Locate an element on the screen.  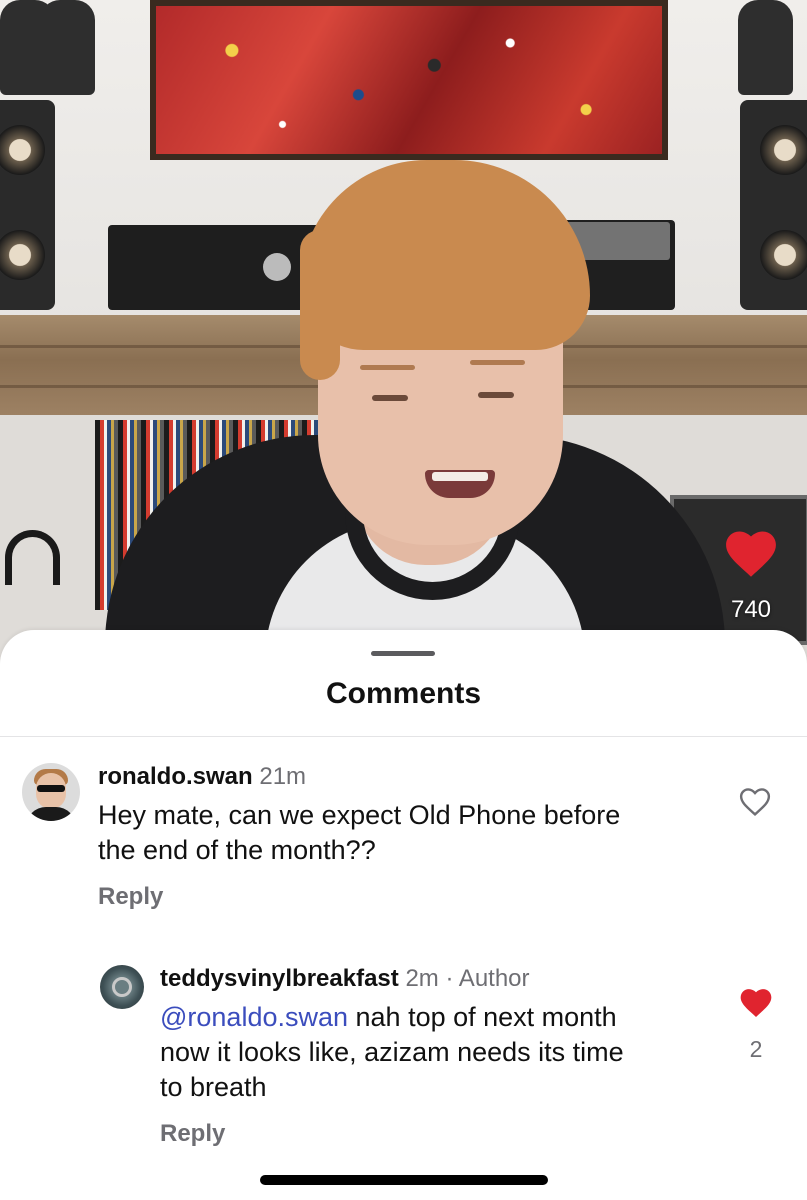
comment-header: teddysvinylbreakfast 2m · Author is located at coordinates (345, 979).